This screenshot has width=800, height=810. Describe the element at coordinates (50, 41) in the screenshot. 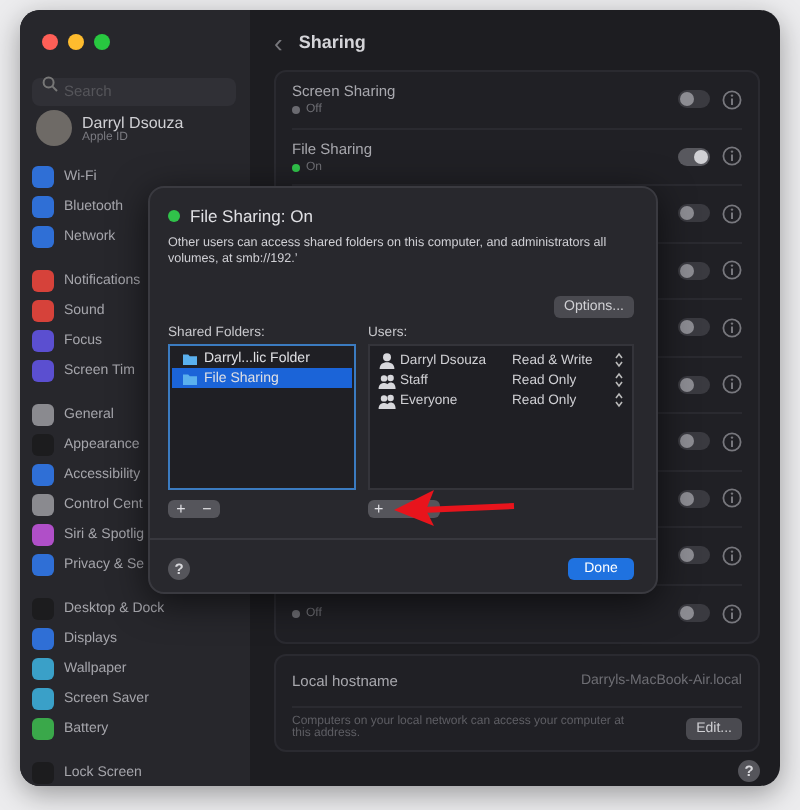

I see `close-button` at that location.